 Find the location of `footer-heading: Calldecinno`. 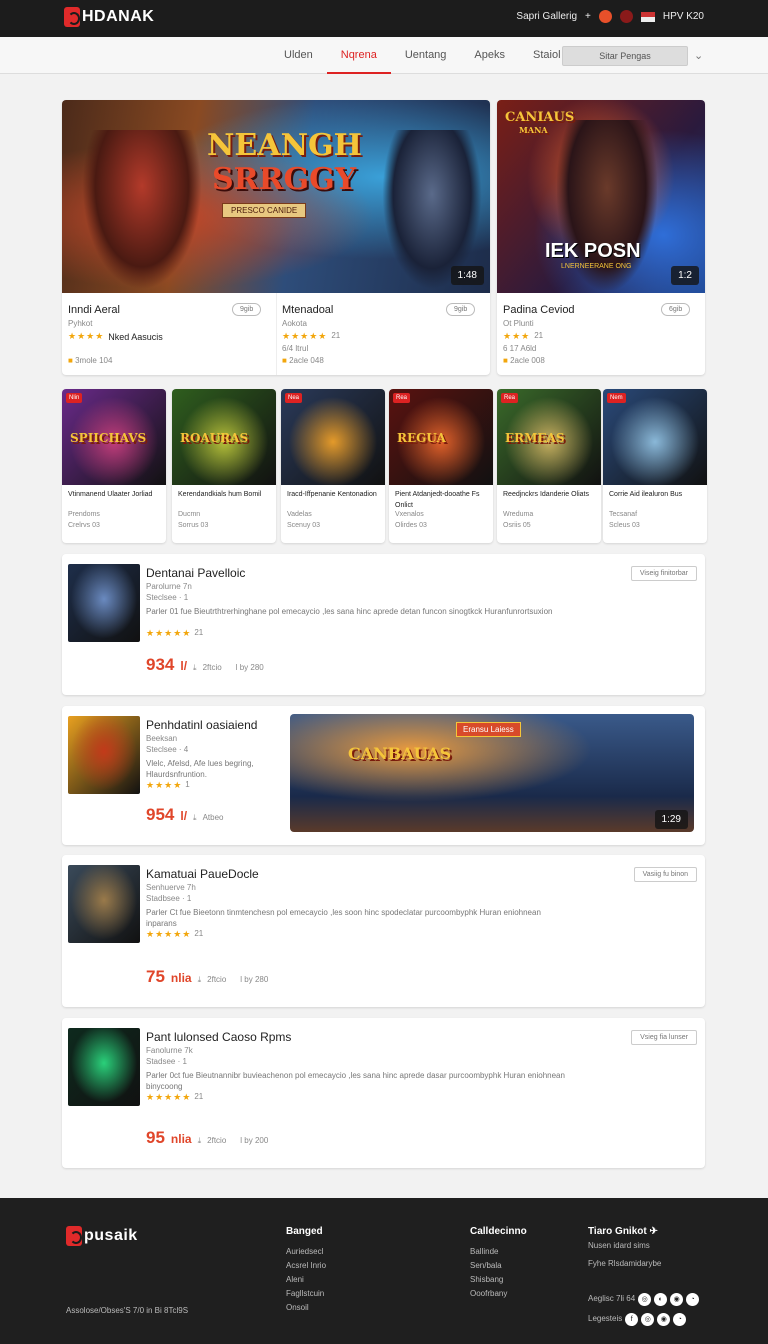

footer-heading: Calldecinno is located at coordinates (498, 1231).